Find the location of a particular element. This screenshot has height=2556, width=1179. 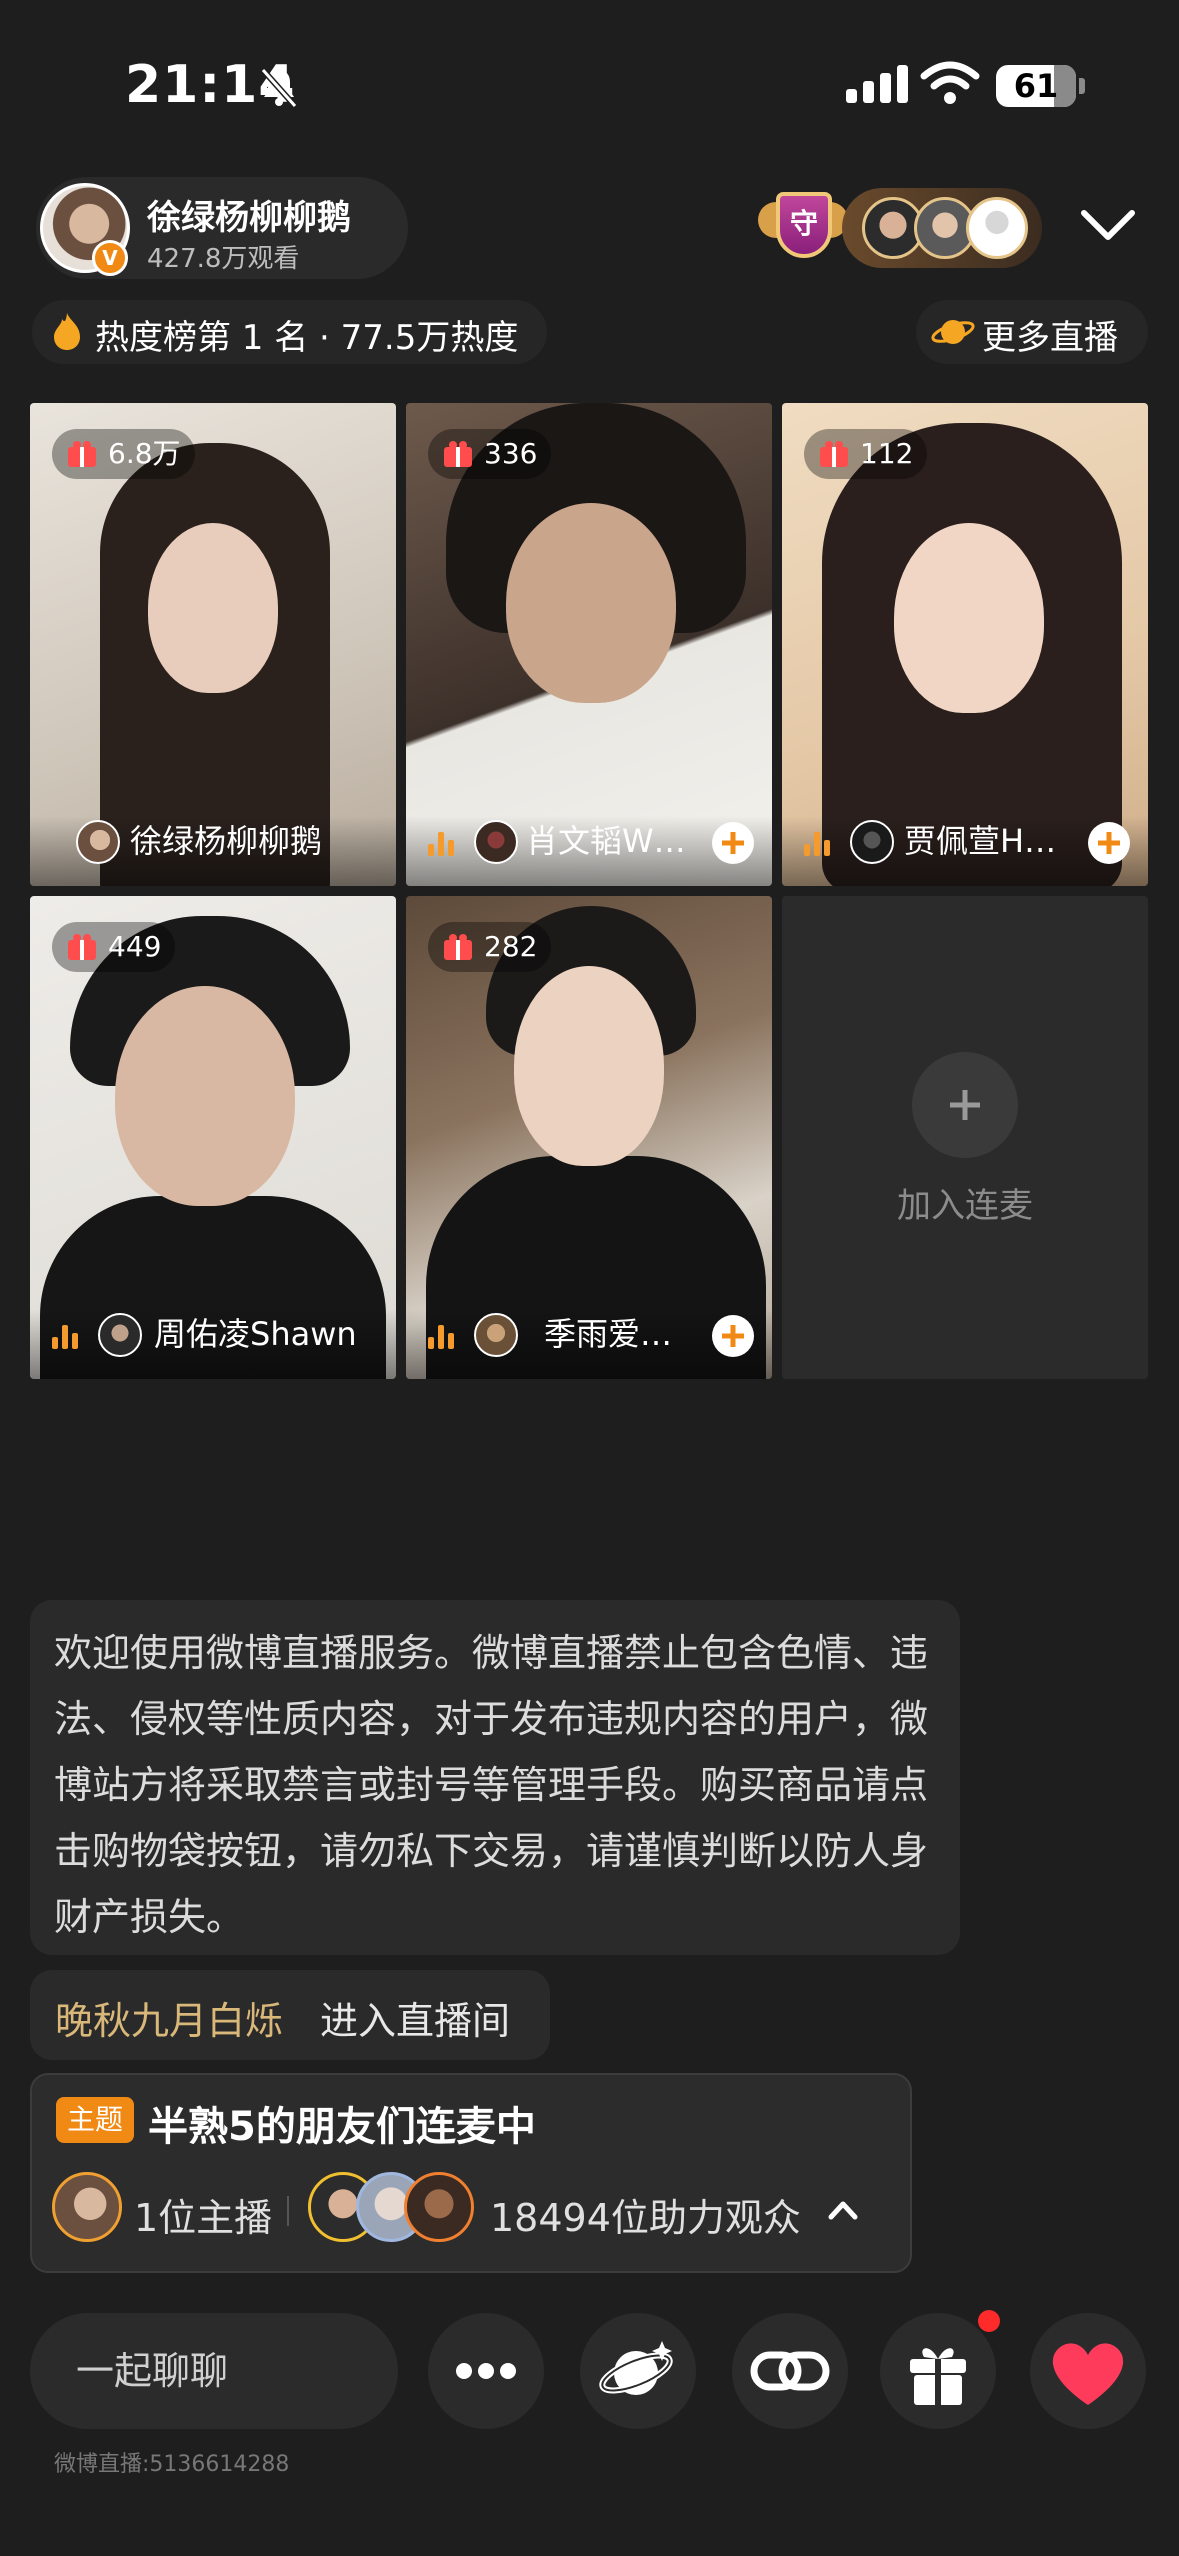

topic-audience-count: 18494位助力观众 is located at coordinates (645, 2214).